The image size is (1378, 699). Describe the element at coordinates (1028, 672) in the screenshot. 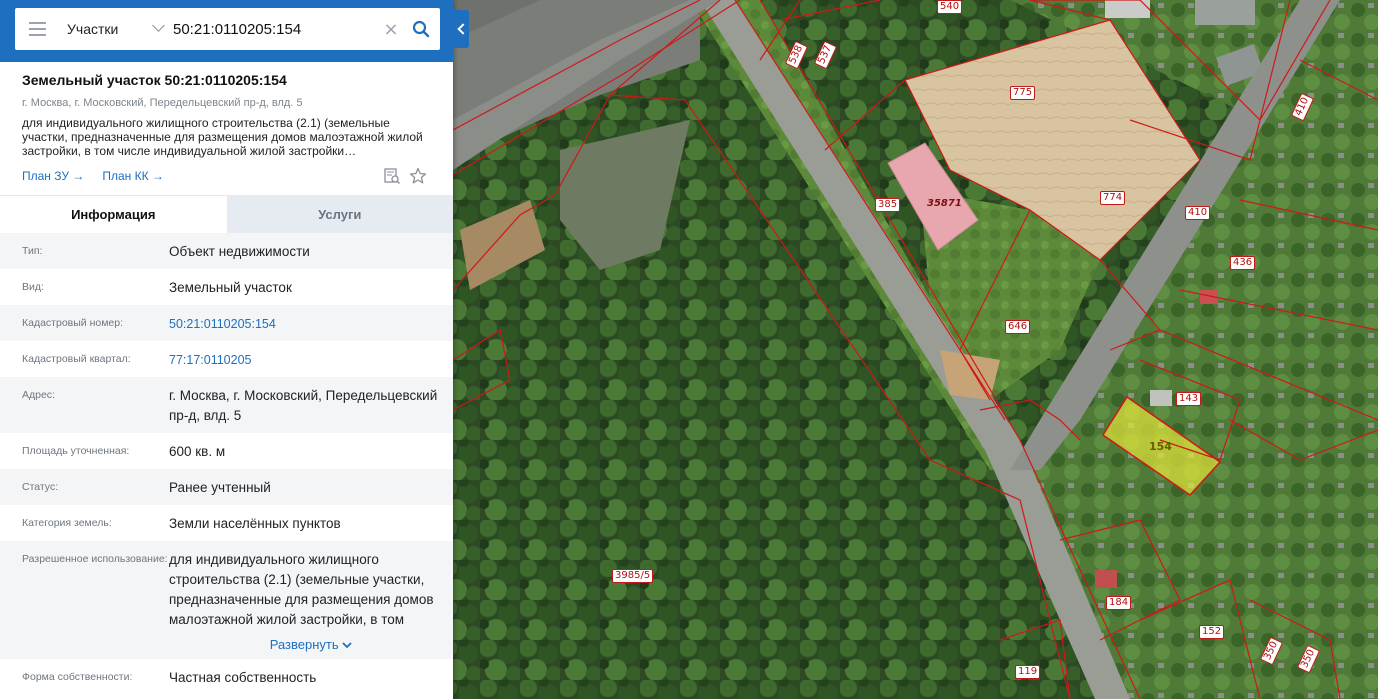

I see `parcel-label: 119` at that location.